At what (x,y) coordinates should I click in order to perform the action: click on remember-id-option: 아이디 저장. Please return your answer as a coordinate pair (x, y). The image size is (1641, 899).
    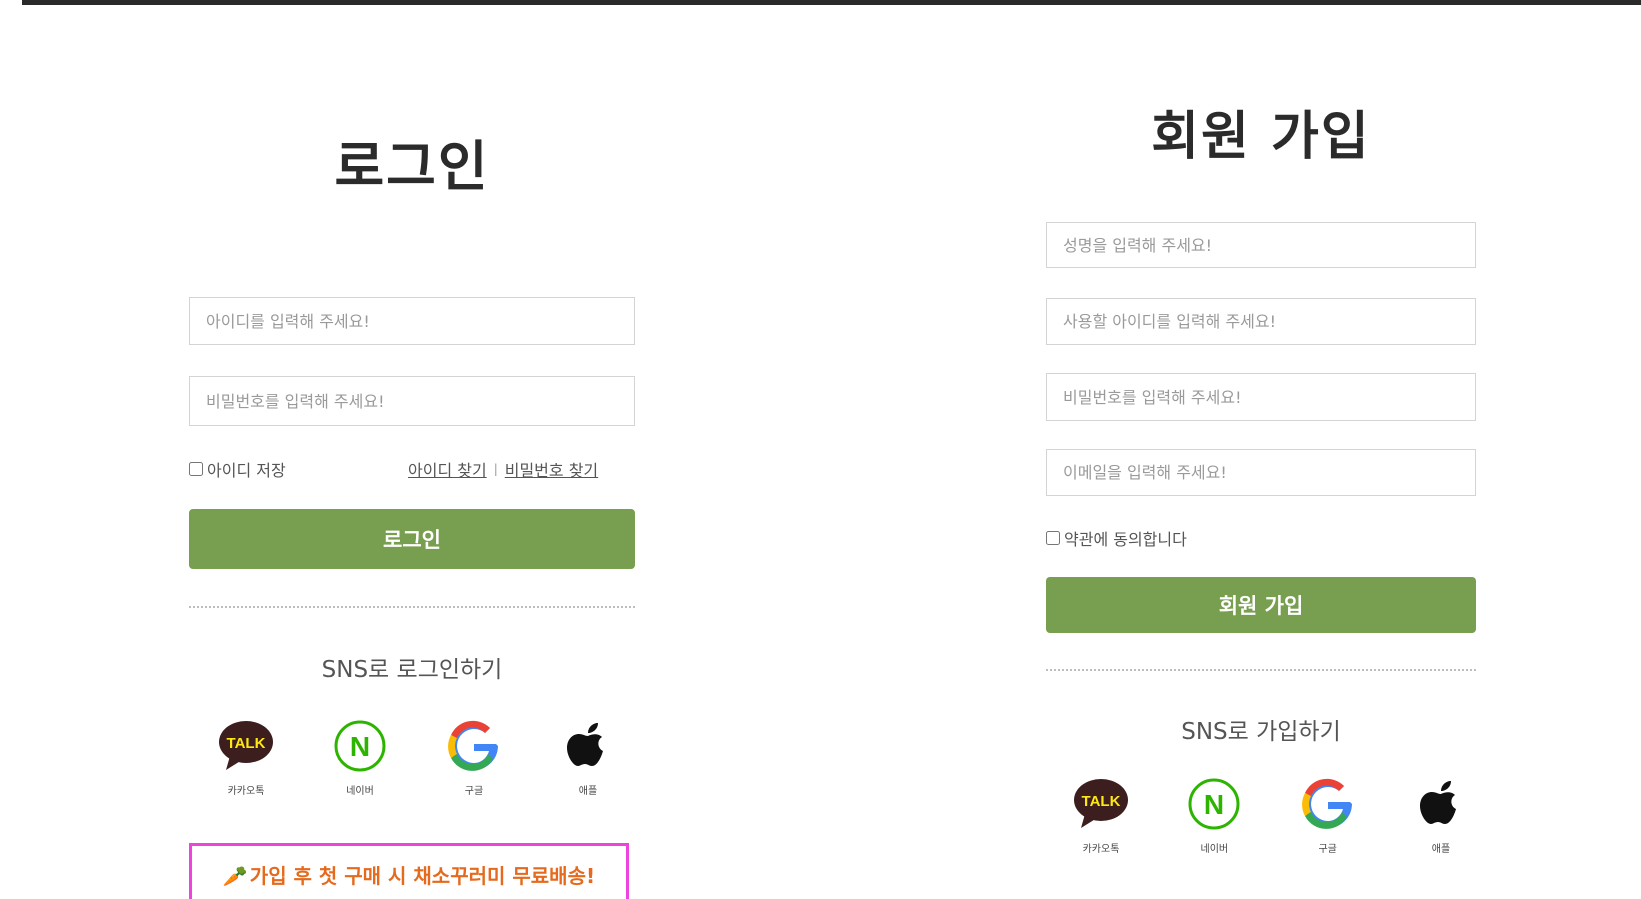
    Looking at the image, I should click on (237, 469).